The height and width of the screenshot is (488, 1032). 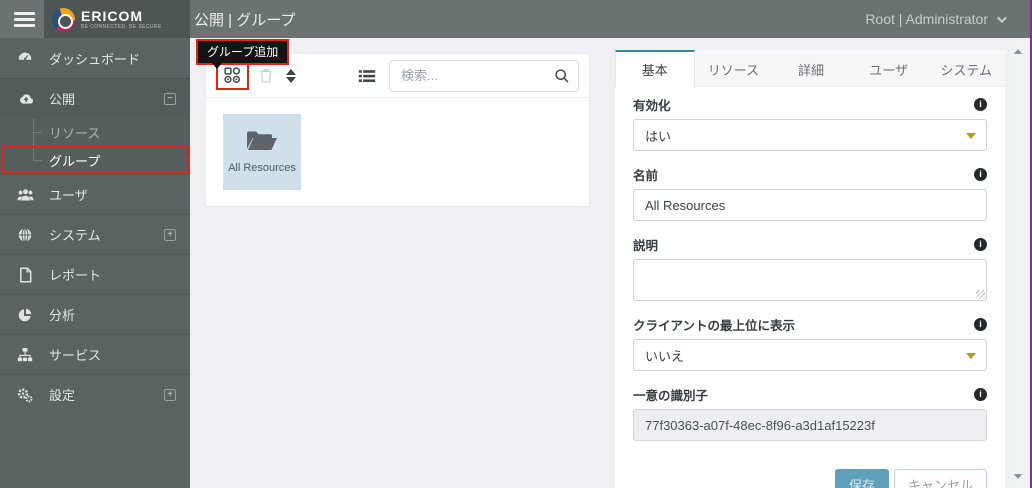 I want to click on sidebar-item-system: システム, so click(x=95, y=234).